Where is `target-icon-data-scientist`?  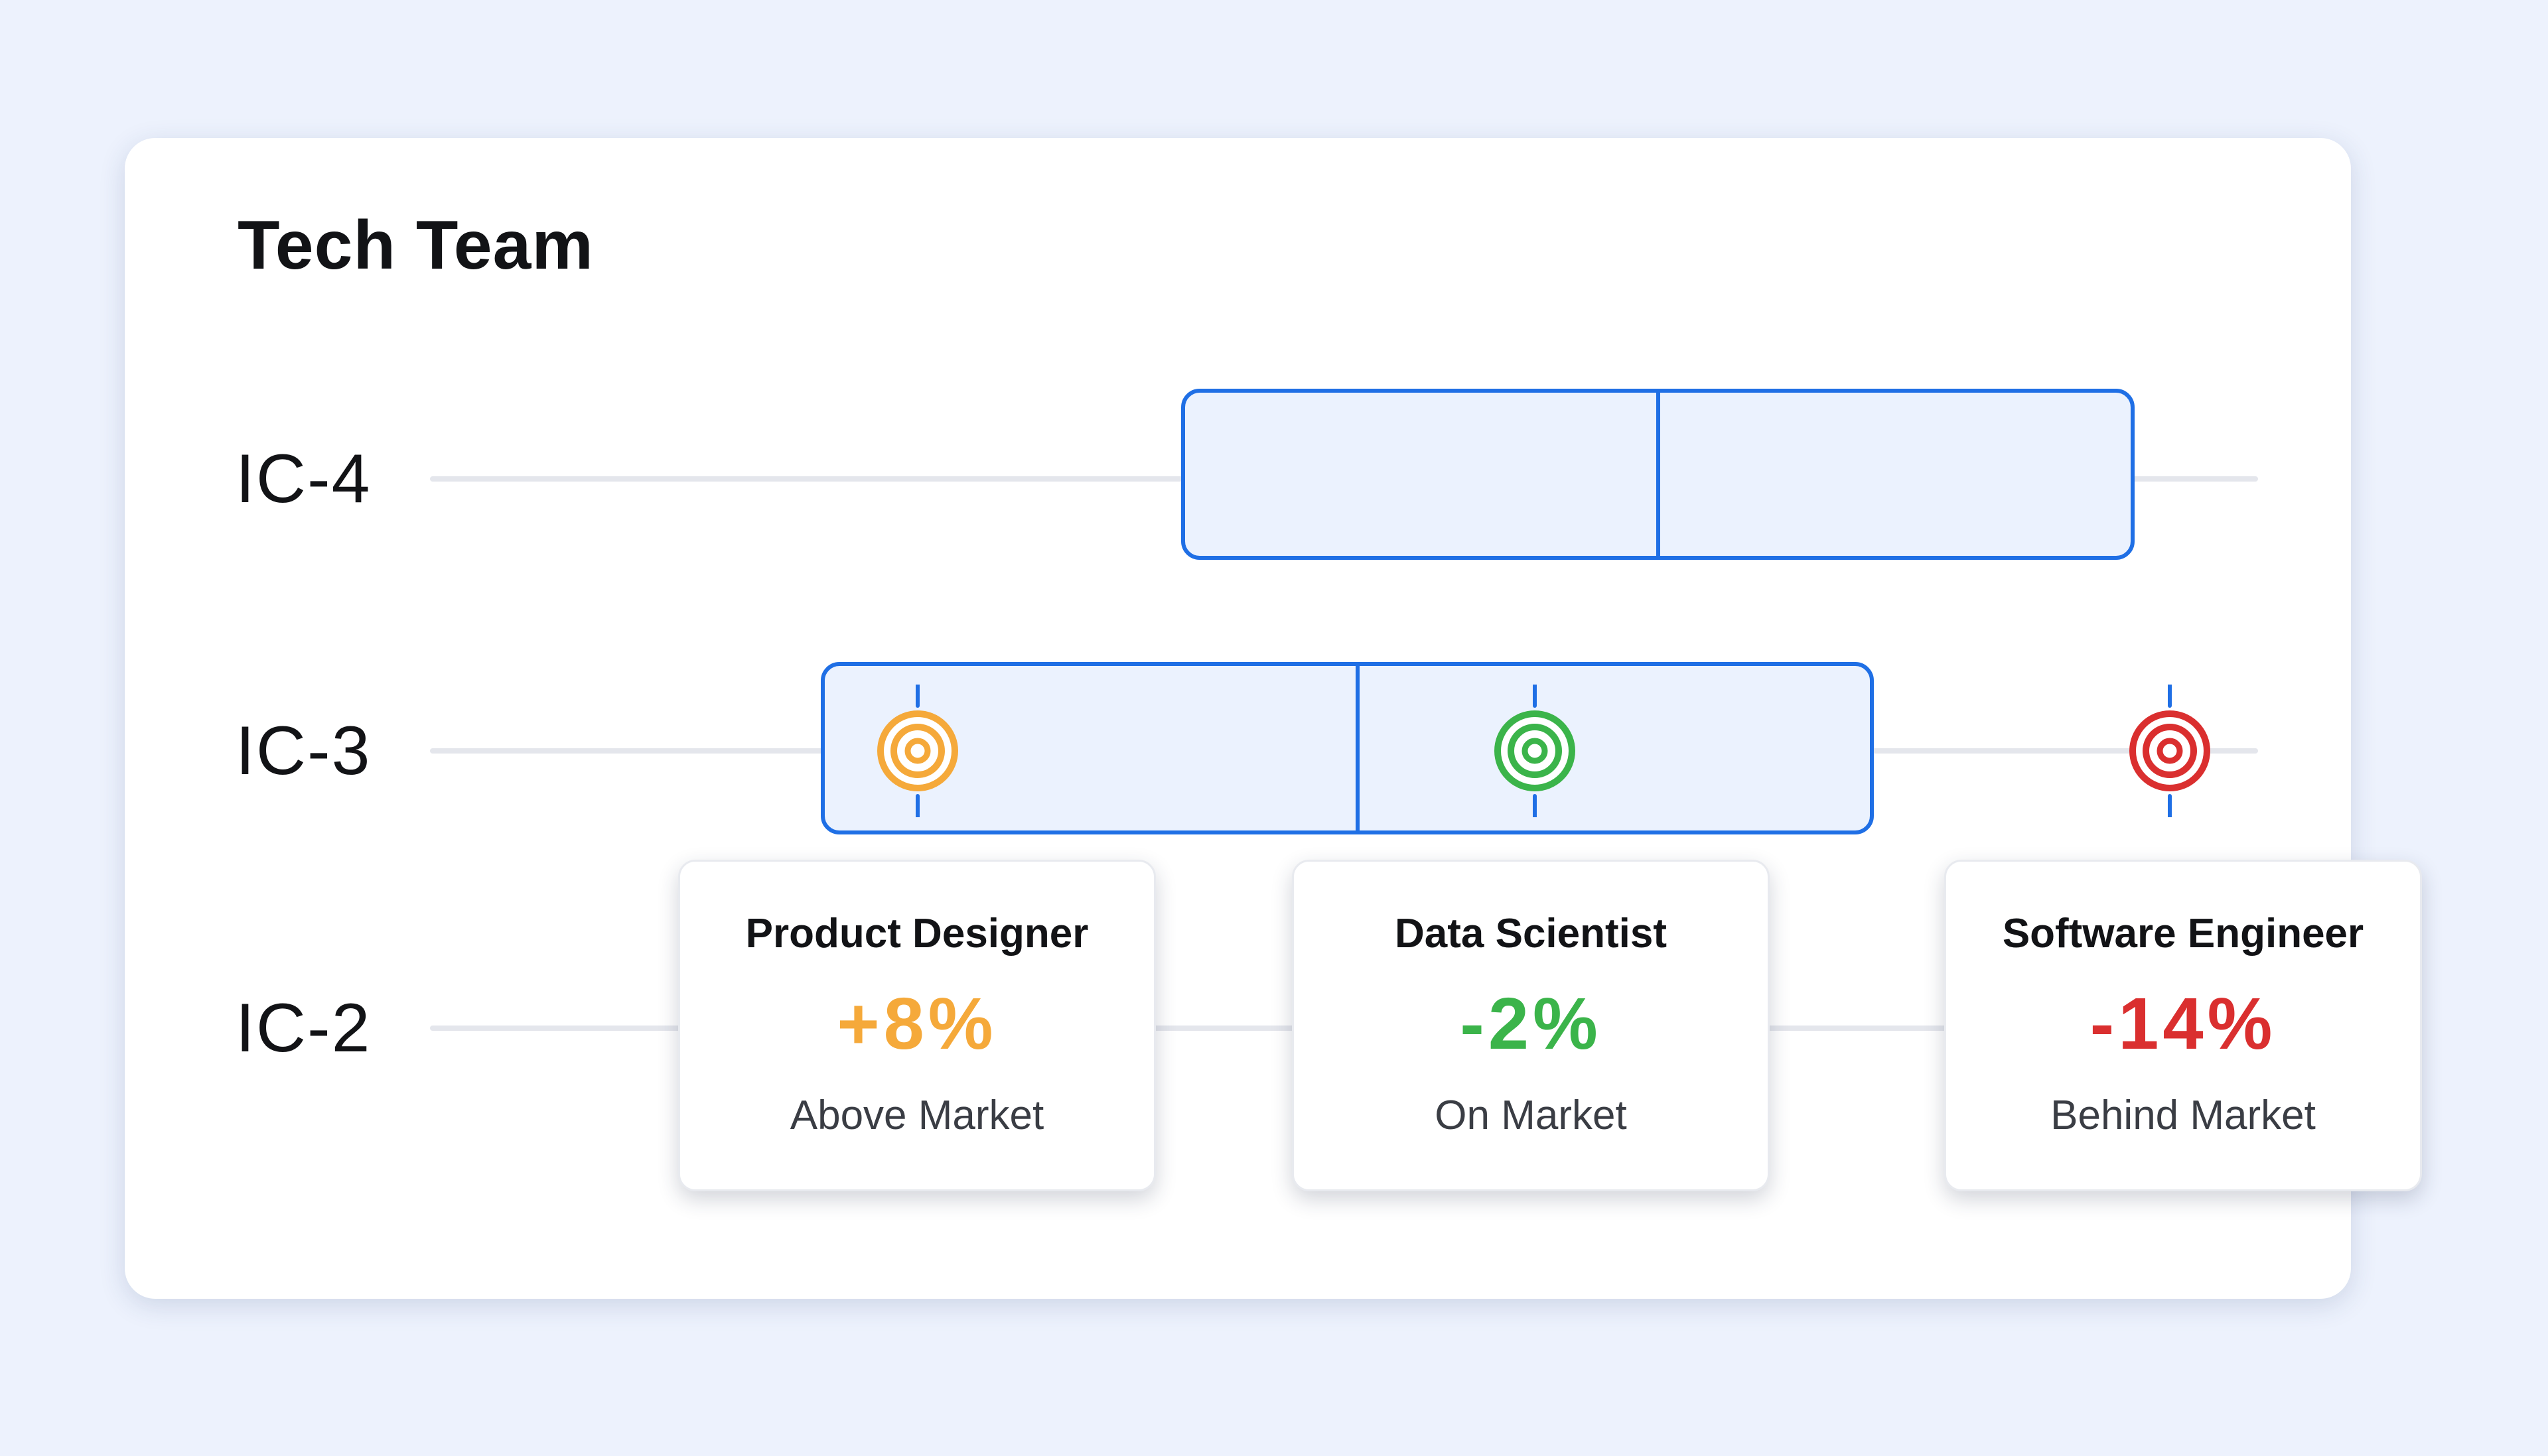 target-icon-data-scientist is located at coordinates (1535, 751).